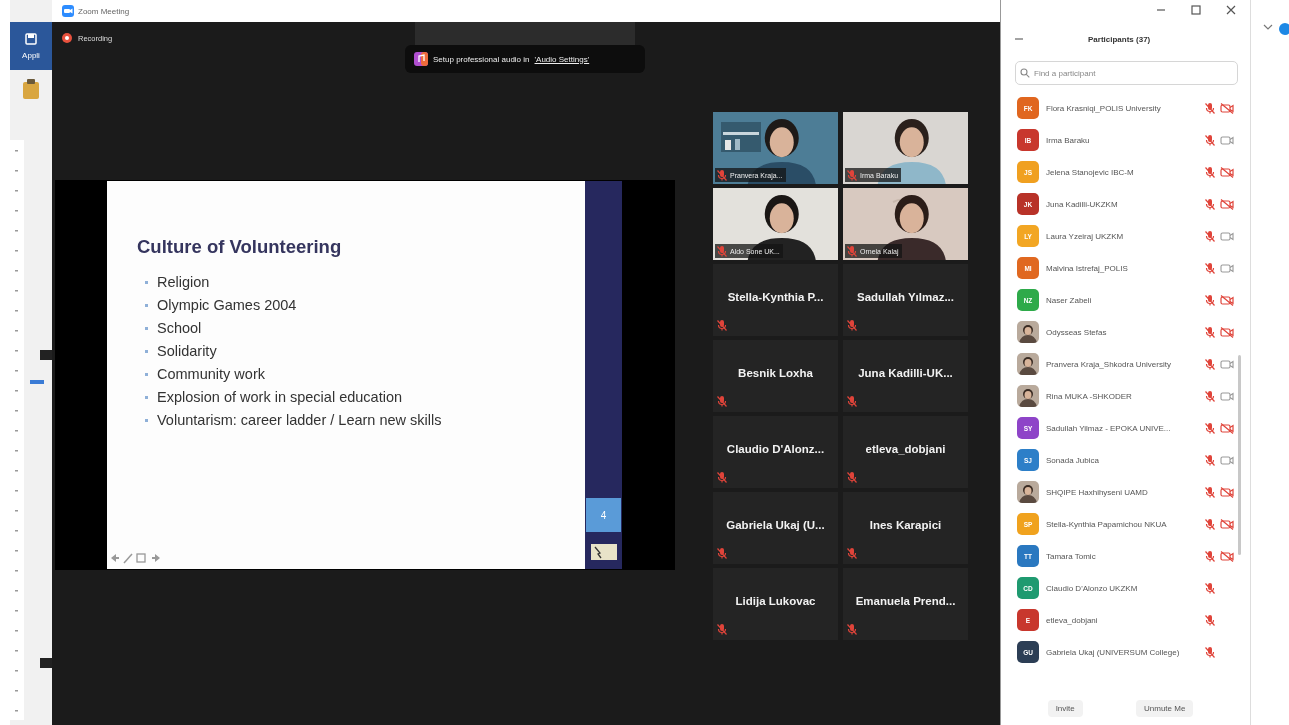 The height and width of the screenshot is (725, 1289). I want to click on close-icon, so click(1231, 10).